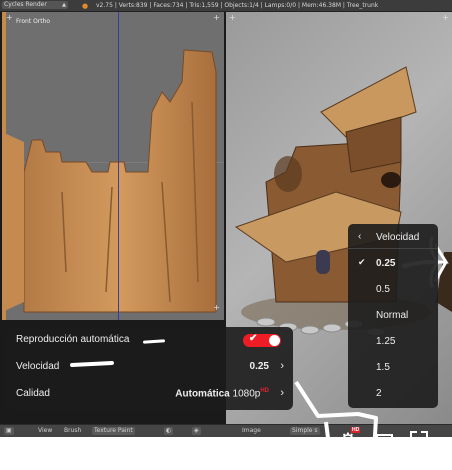 Image resolution: width=452 pixels, height=470 pixels. What do you see at coordinates (385, 341) in the screenshot?
I see `speed-option-1.25: 1.25` at bounding box center [385, 341].